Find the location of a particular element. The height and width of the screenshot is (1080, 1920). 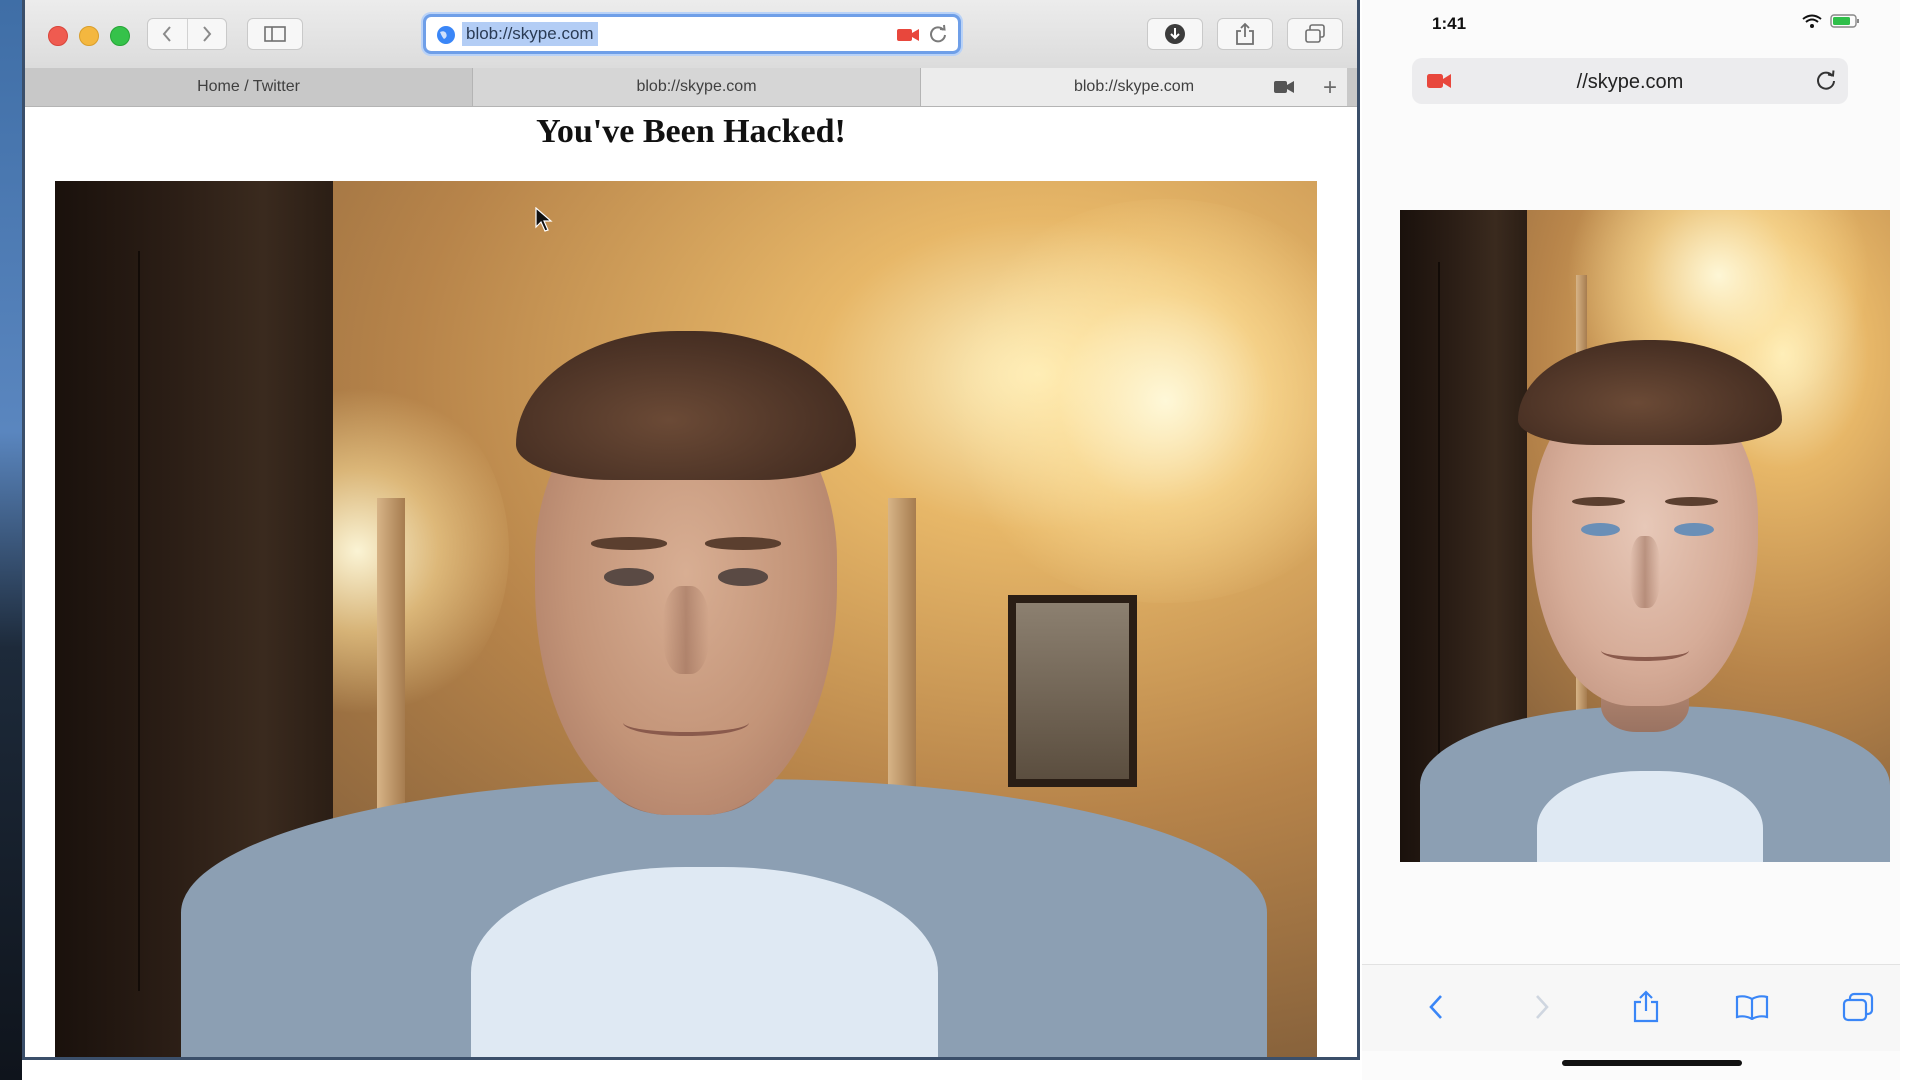

safari-toolbar: blob://skype.com is located at coordinates (691, 34).